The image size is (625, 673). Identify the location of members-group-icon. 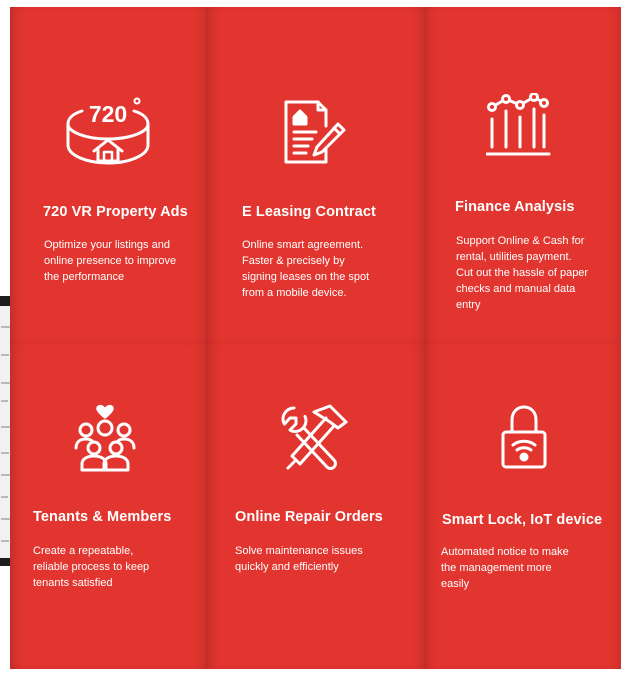
(105, 439).